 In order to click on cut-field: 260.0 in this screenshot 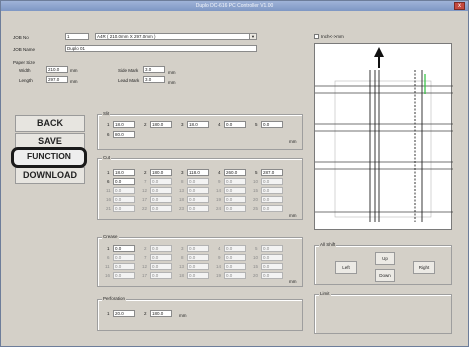, I will do `click(235, 172)`.